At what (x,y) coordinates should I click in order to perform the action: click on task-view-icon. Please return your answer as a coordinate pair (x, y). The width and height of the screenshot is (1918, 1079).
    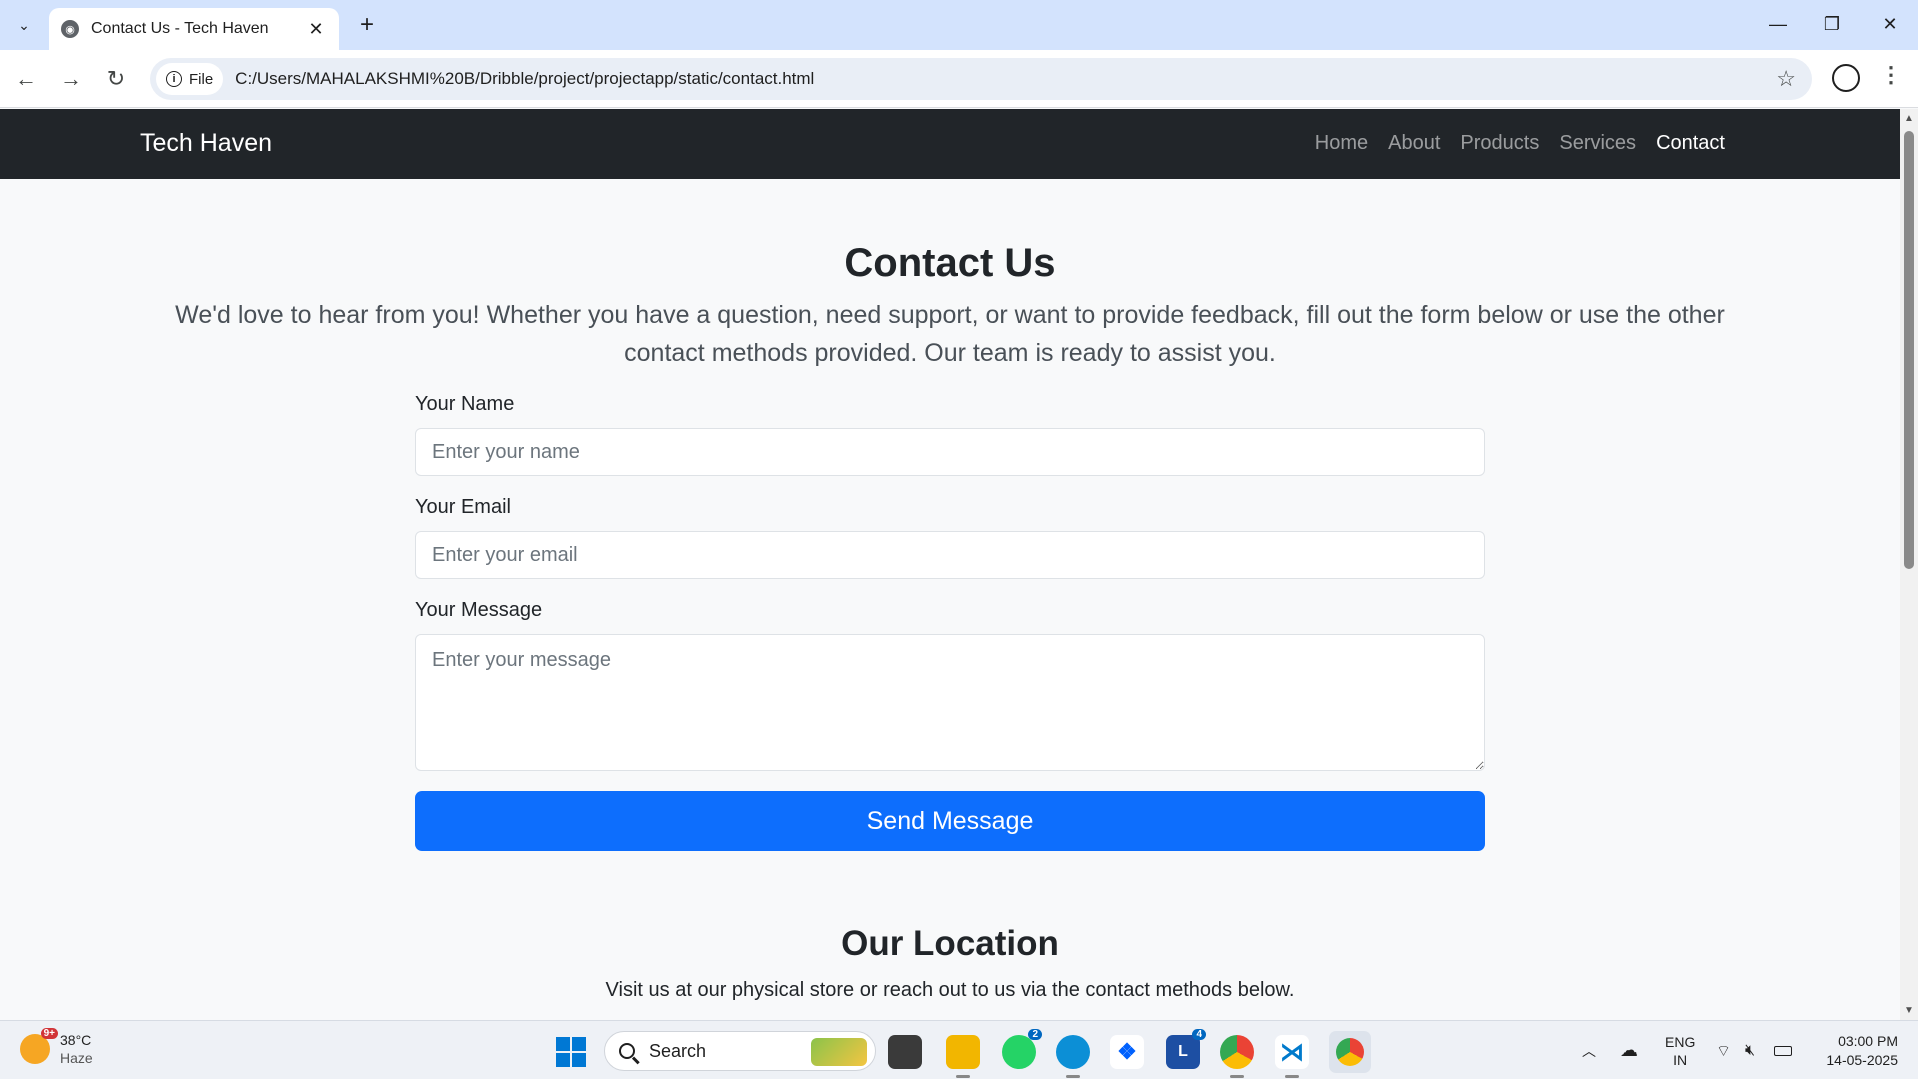
    Looking at the image, I should click on (905, 1052).